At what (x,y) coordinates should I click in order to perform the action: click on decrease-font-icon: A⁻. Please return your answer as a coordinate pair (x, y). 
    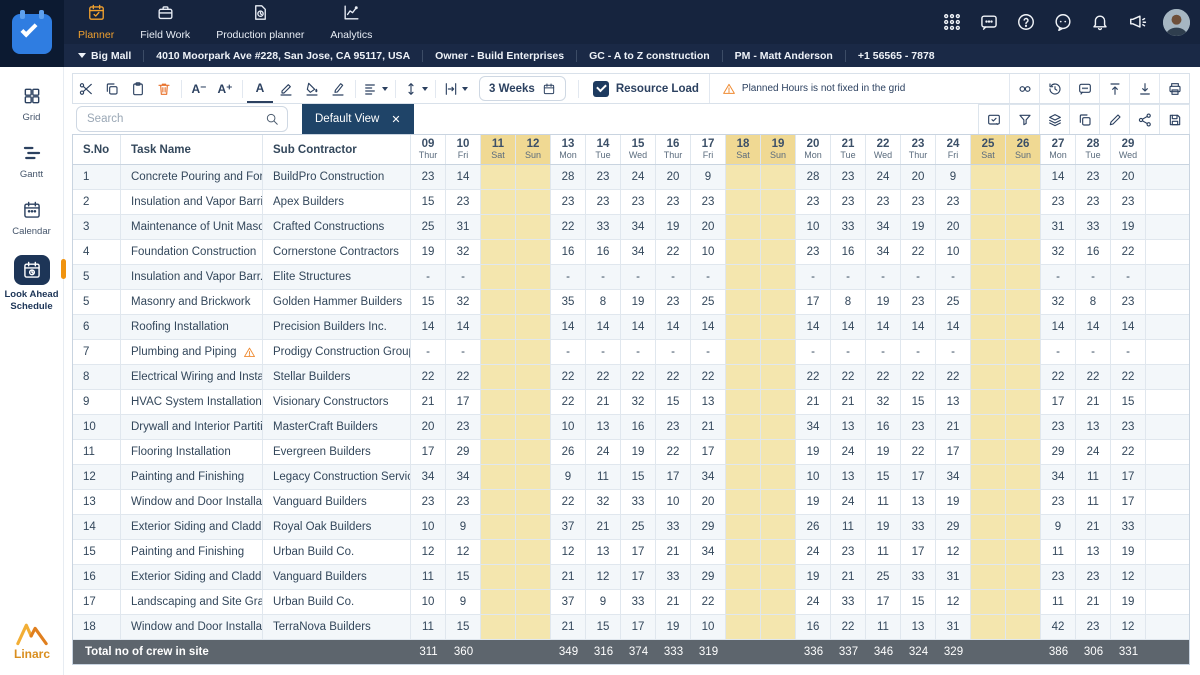
    Looking at the image, I should click on (199, 88).